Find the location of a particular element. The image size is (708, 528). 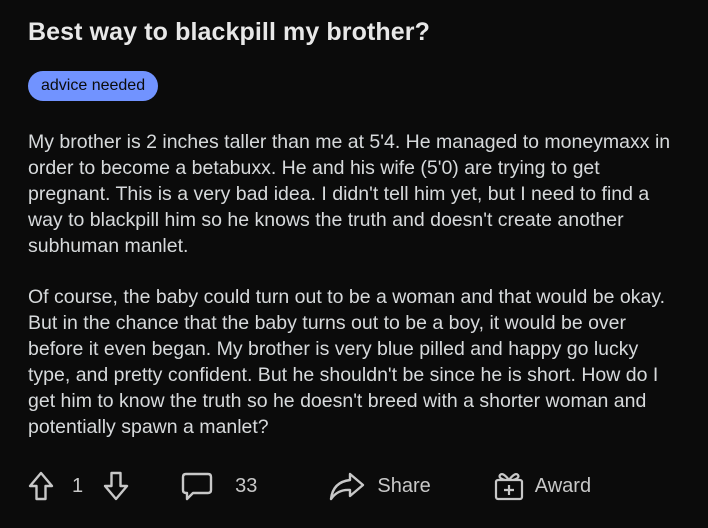

award-label: Award is located at coordinates (563, 485).